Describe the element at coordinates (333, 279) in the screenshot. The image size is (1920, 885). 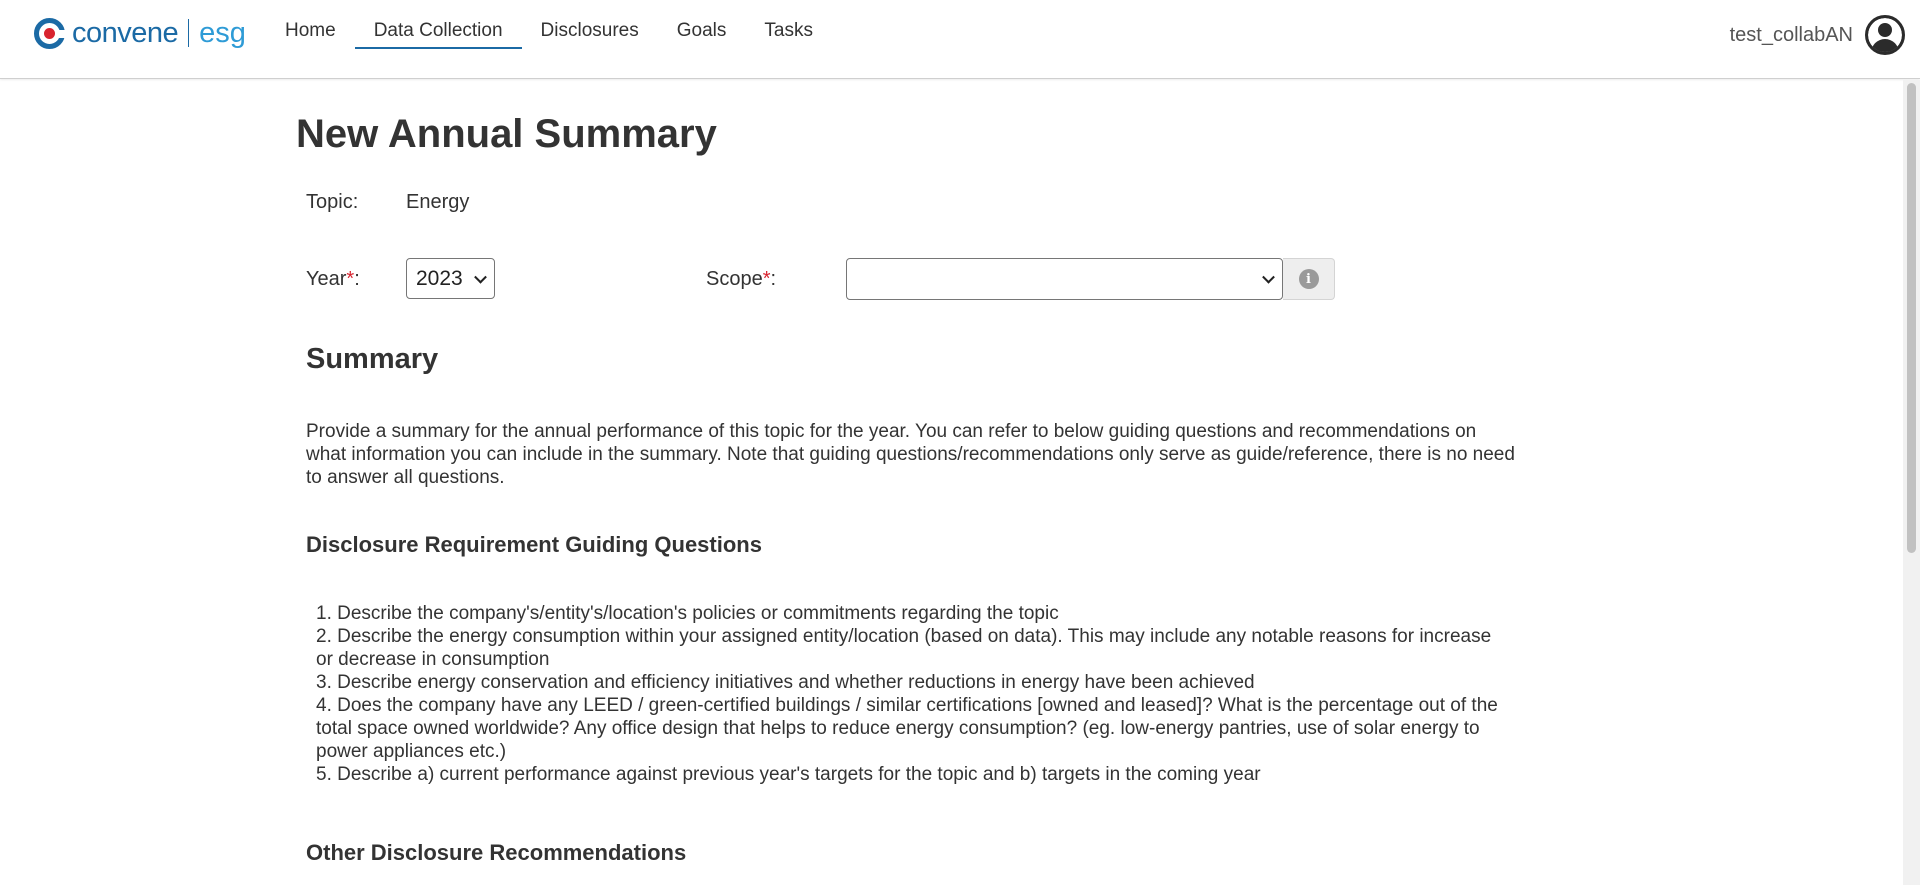
I see `year-label: Year*:` at that location.